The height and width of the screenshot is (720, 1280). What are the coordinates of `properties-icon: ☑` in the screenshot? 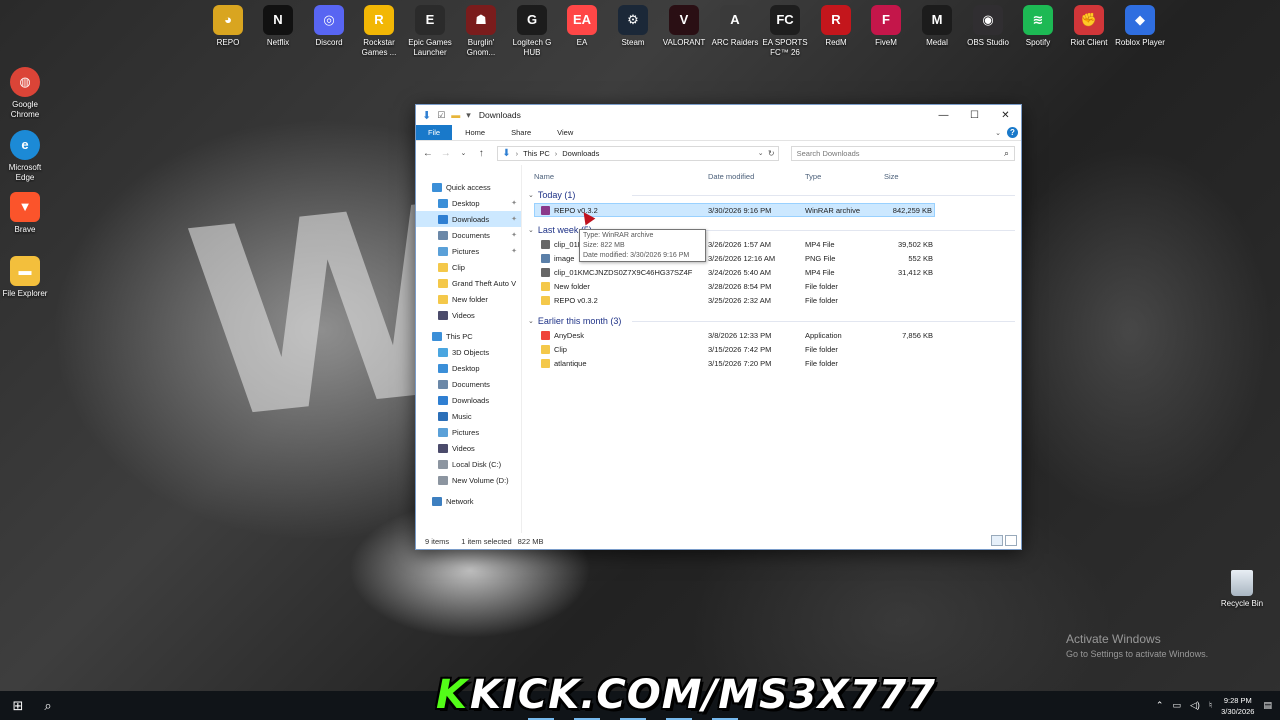 It's located at (441, 115).